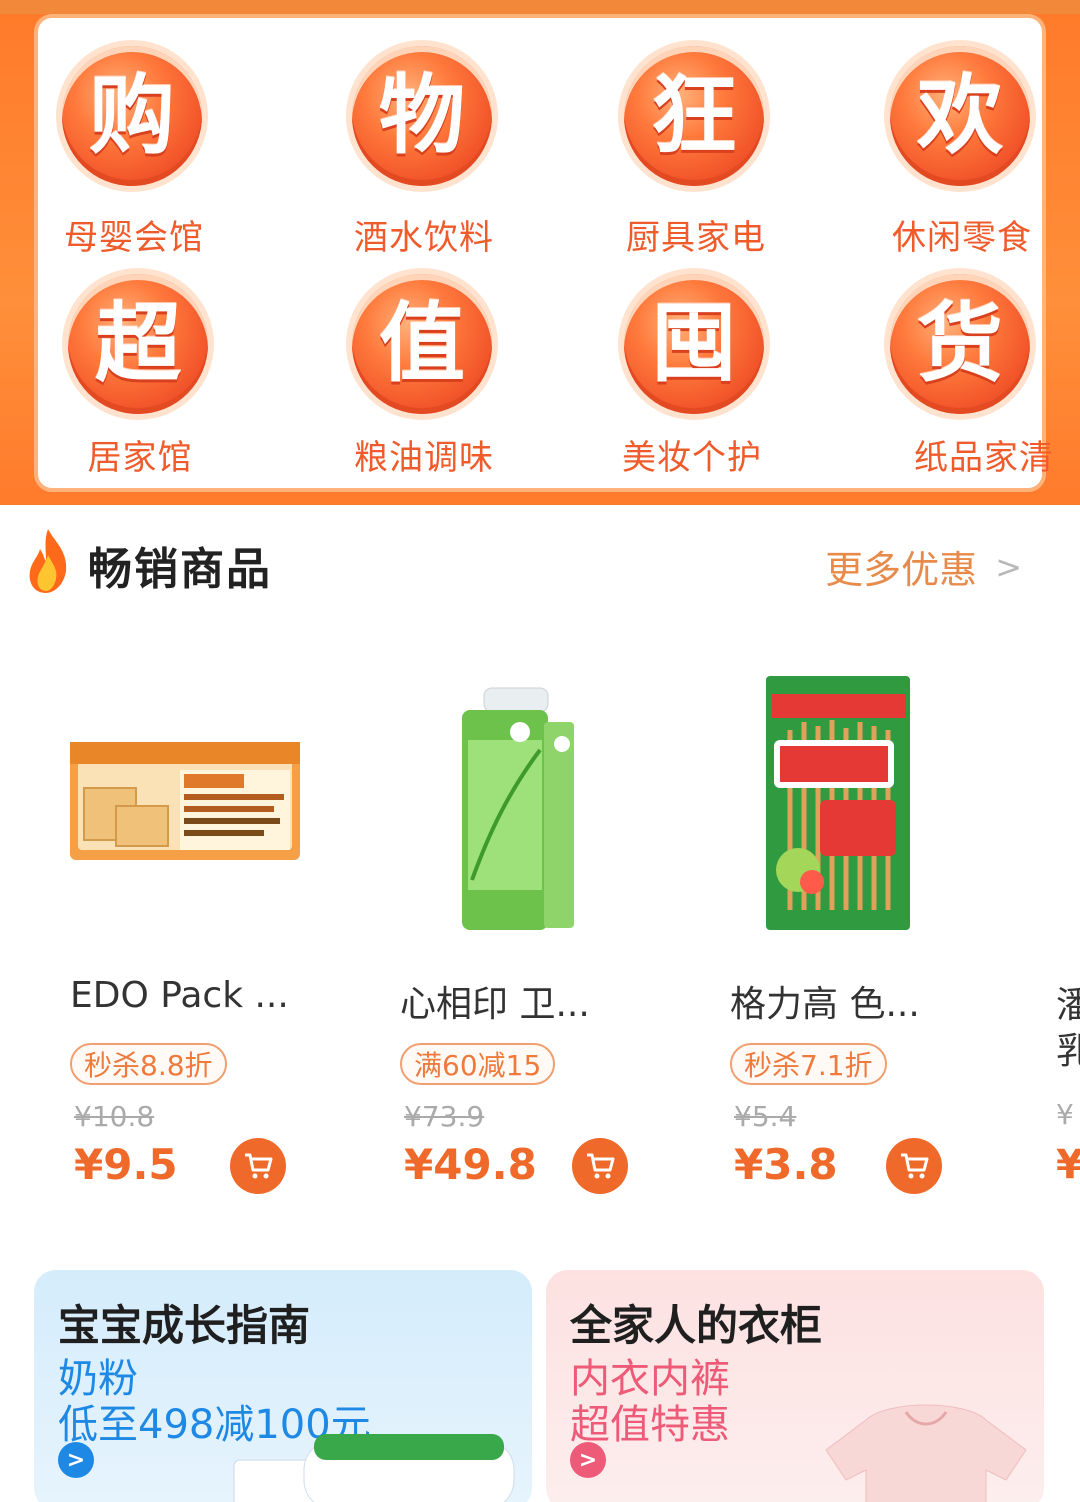  What do you see at coordinates (901, 570) in the screenshot?
I see `more-deals-label: 更多优惠` at bounding box center [901, 570].